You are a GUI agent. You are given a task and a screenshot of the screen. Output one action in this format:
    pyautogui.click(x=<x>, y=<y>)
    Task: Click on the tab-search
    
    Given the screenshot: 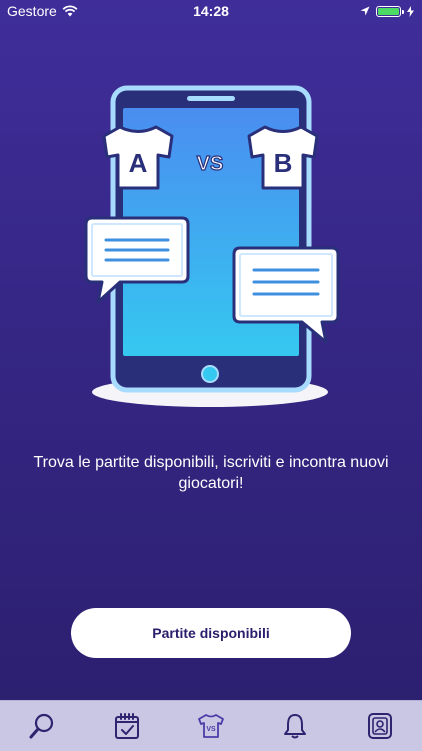 What is the action you would take?
    pyautogui.click(x=42, y=726)
    